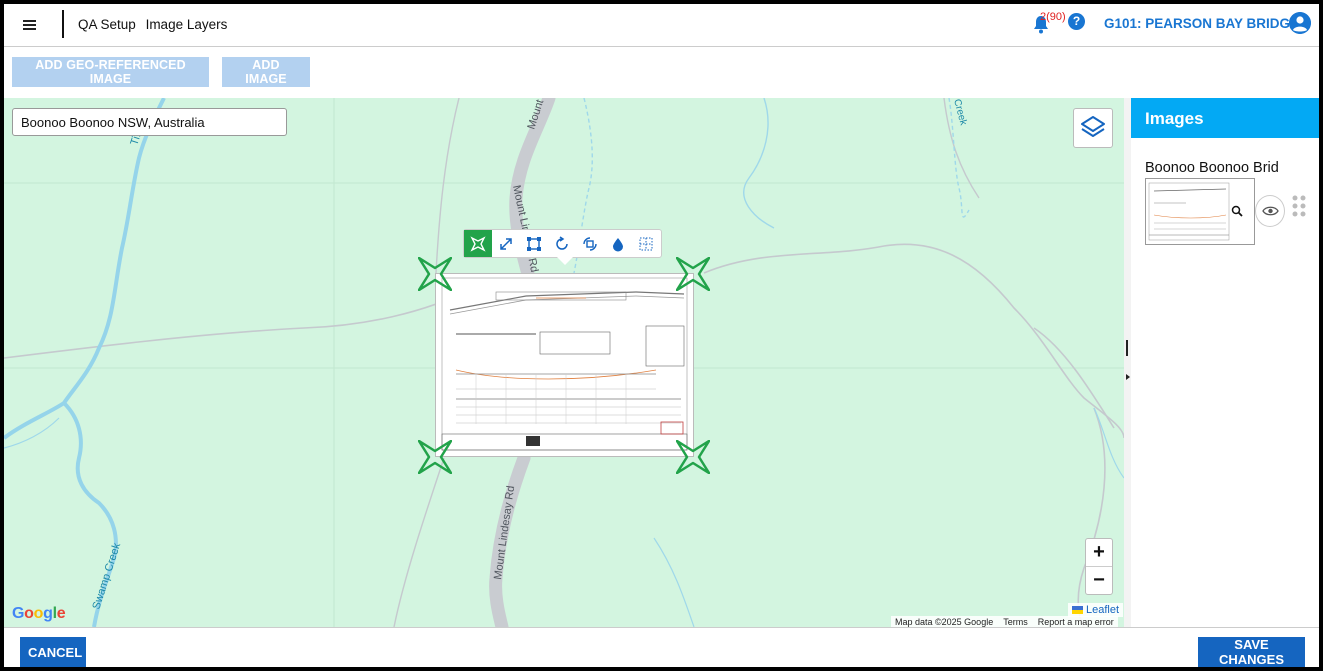 This screenshot has height=671, width=1323. I want to click on add-image-button: ADD IMAGE, so click(266, 72).